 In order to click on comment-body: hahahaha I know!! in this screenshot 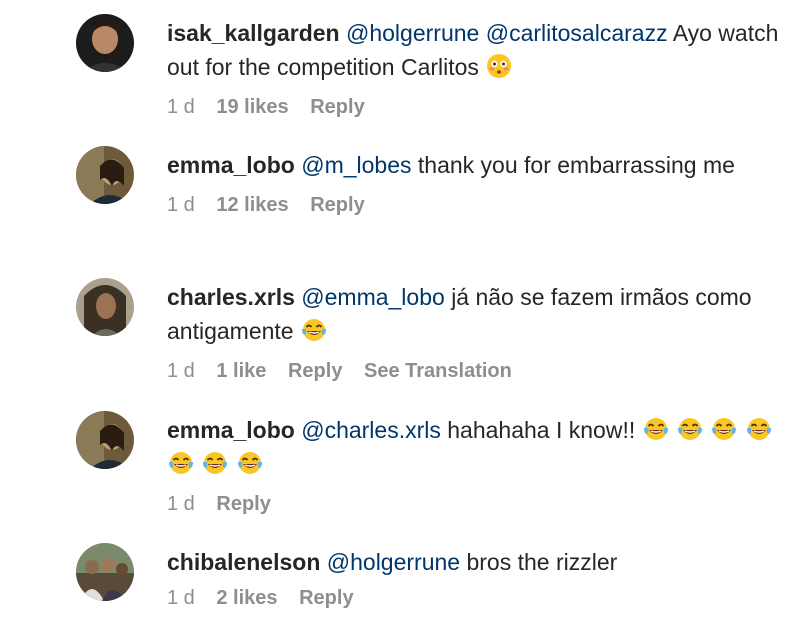, I will do `click(541, 430)`.